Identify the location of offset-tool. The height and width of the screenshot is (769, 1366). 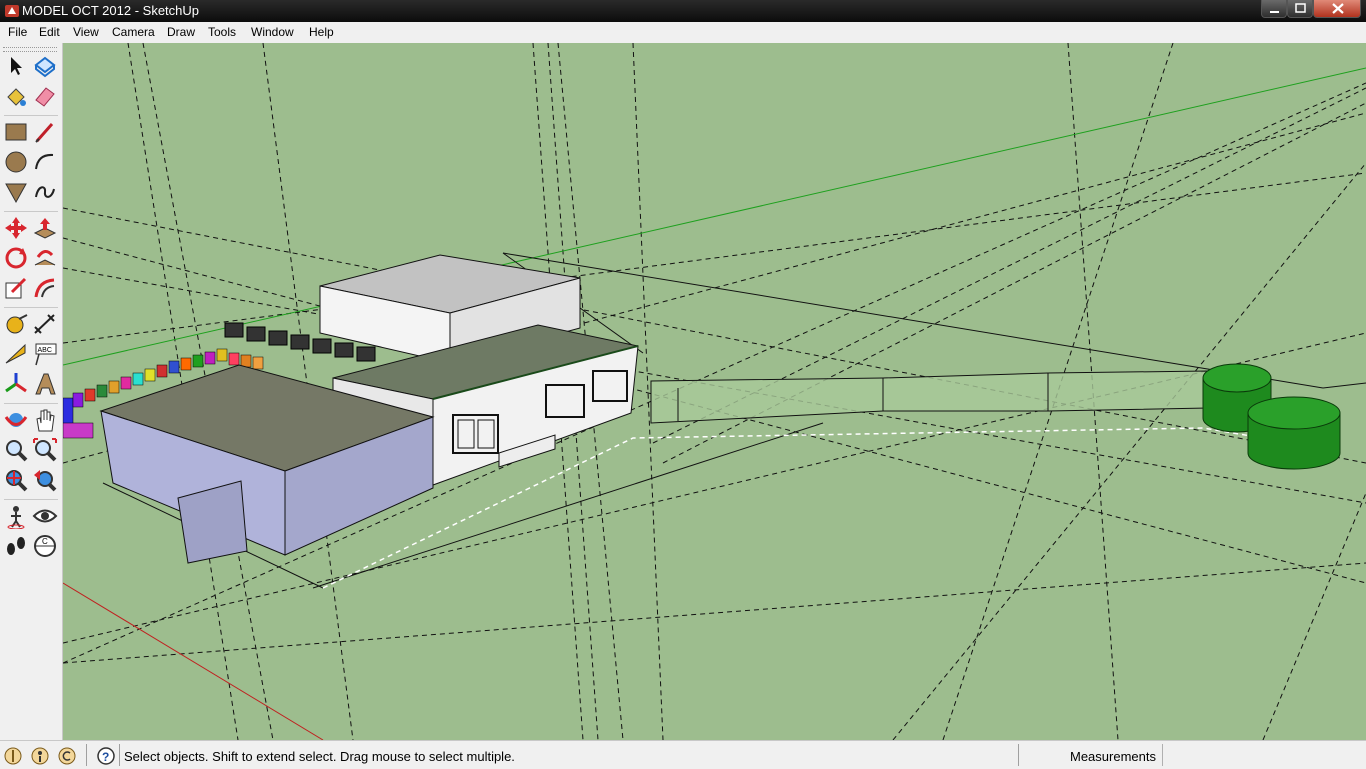
(45, 288).